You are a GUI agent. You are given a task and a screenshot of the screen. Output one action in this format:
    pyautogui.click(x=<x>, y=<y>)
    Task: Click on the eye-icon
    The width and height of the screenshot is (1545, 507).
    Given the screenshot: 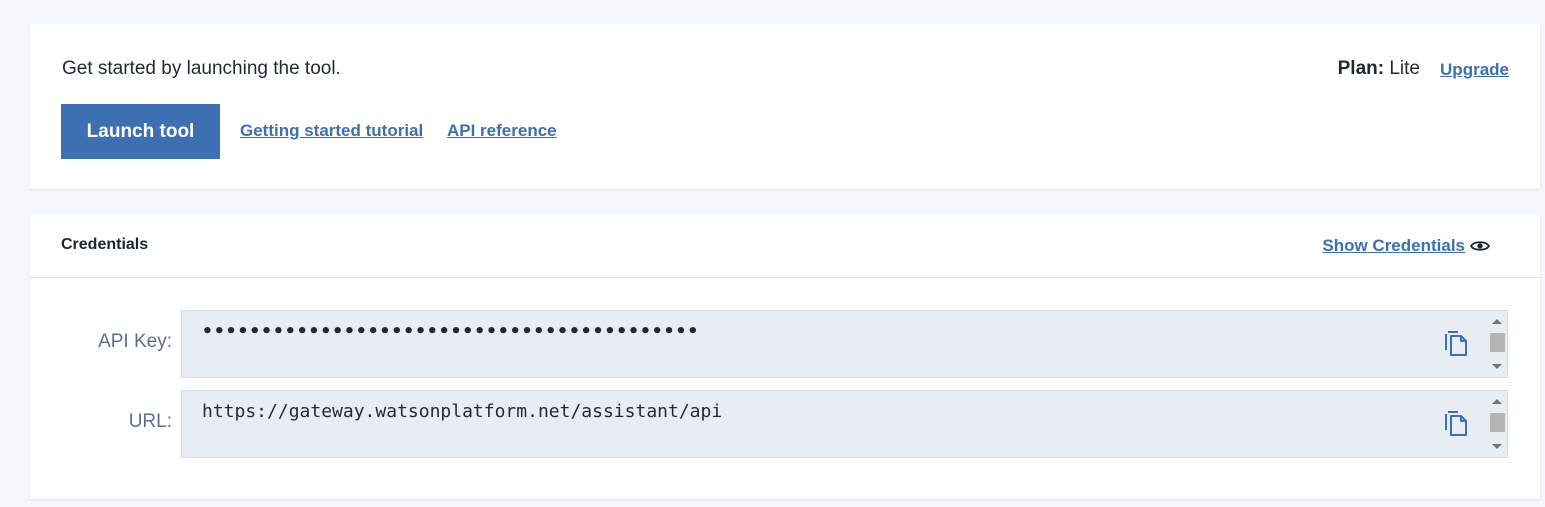 What is the action you would take?
    pyautogui.click(x=1480, y=246)
    